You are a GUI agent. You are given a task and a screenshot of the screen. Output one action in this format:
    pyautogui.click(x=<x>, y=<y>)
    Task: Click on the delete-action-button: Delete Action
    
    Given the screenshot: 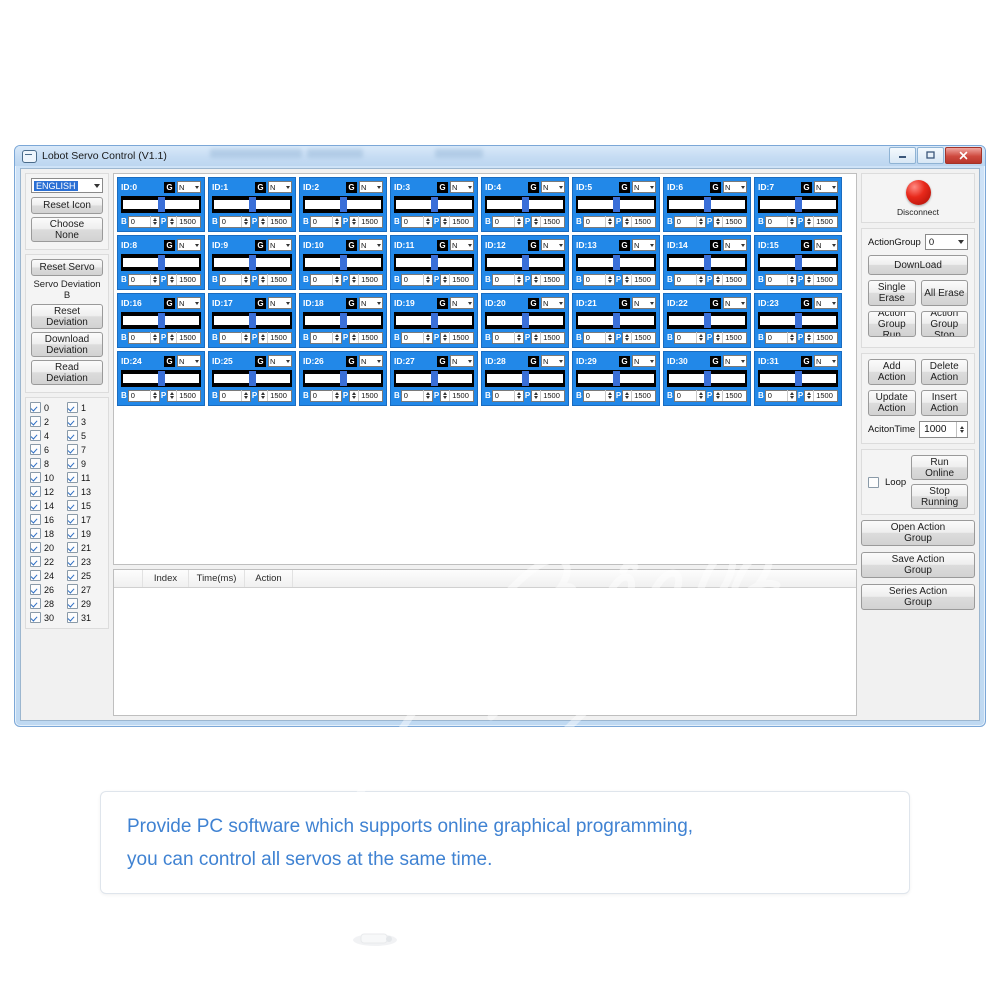 What is the action you would take?
    pyautogui.click(x=944, y=372)
    